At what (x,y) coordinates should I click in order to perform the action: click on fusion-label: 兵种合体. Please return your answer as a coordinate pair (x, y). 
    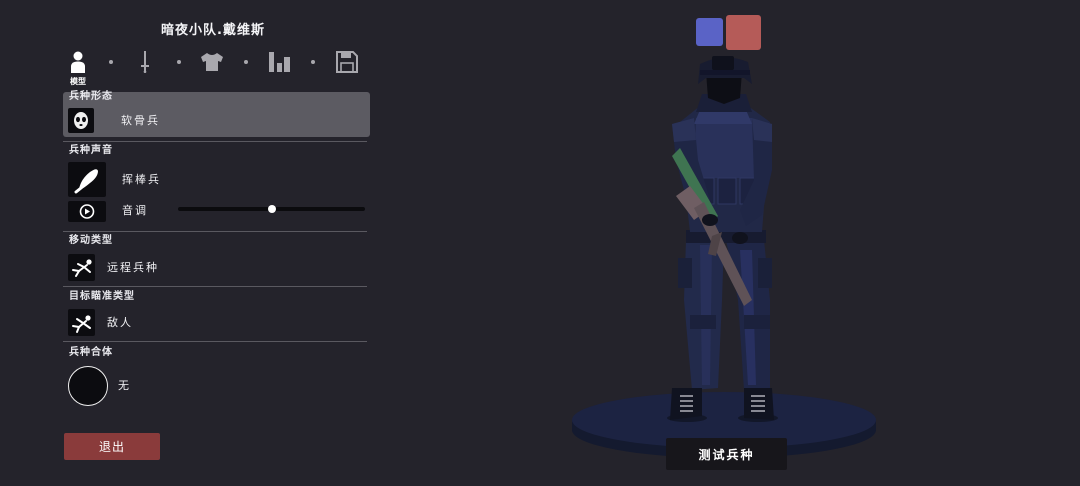
    Looking at the image, I should click on (91, 352).